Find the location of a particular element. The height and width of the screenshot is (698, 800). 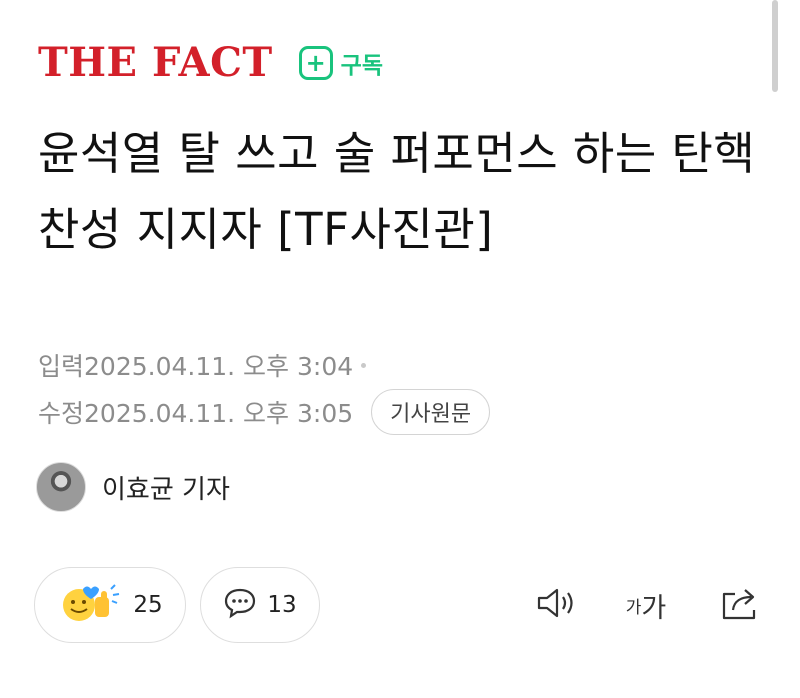

reaction-emoji-icon is located at coordinates (90, 605).